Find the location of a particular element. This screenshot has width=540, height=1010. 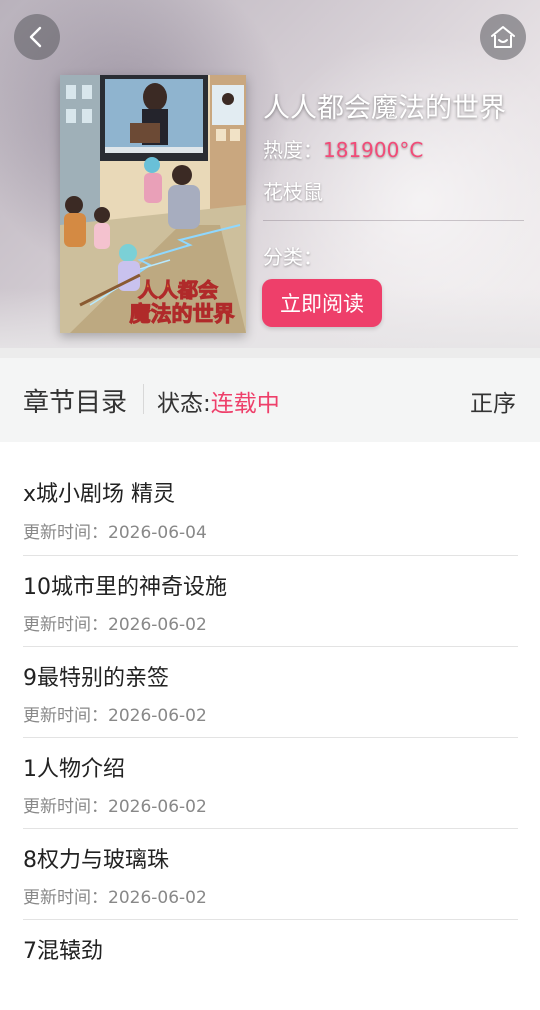

chapter-name: 1人物介绍 is located at coordinates (74, 769).